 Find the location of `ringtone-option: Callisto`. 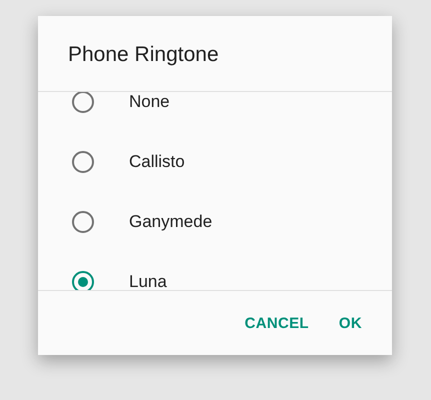

ringtone-option: Callisto is located at coordinates (215, 162).